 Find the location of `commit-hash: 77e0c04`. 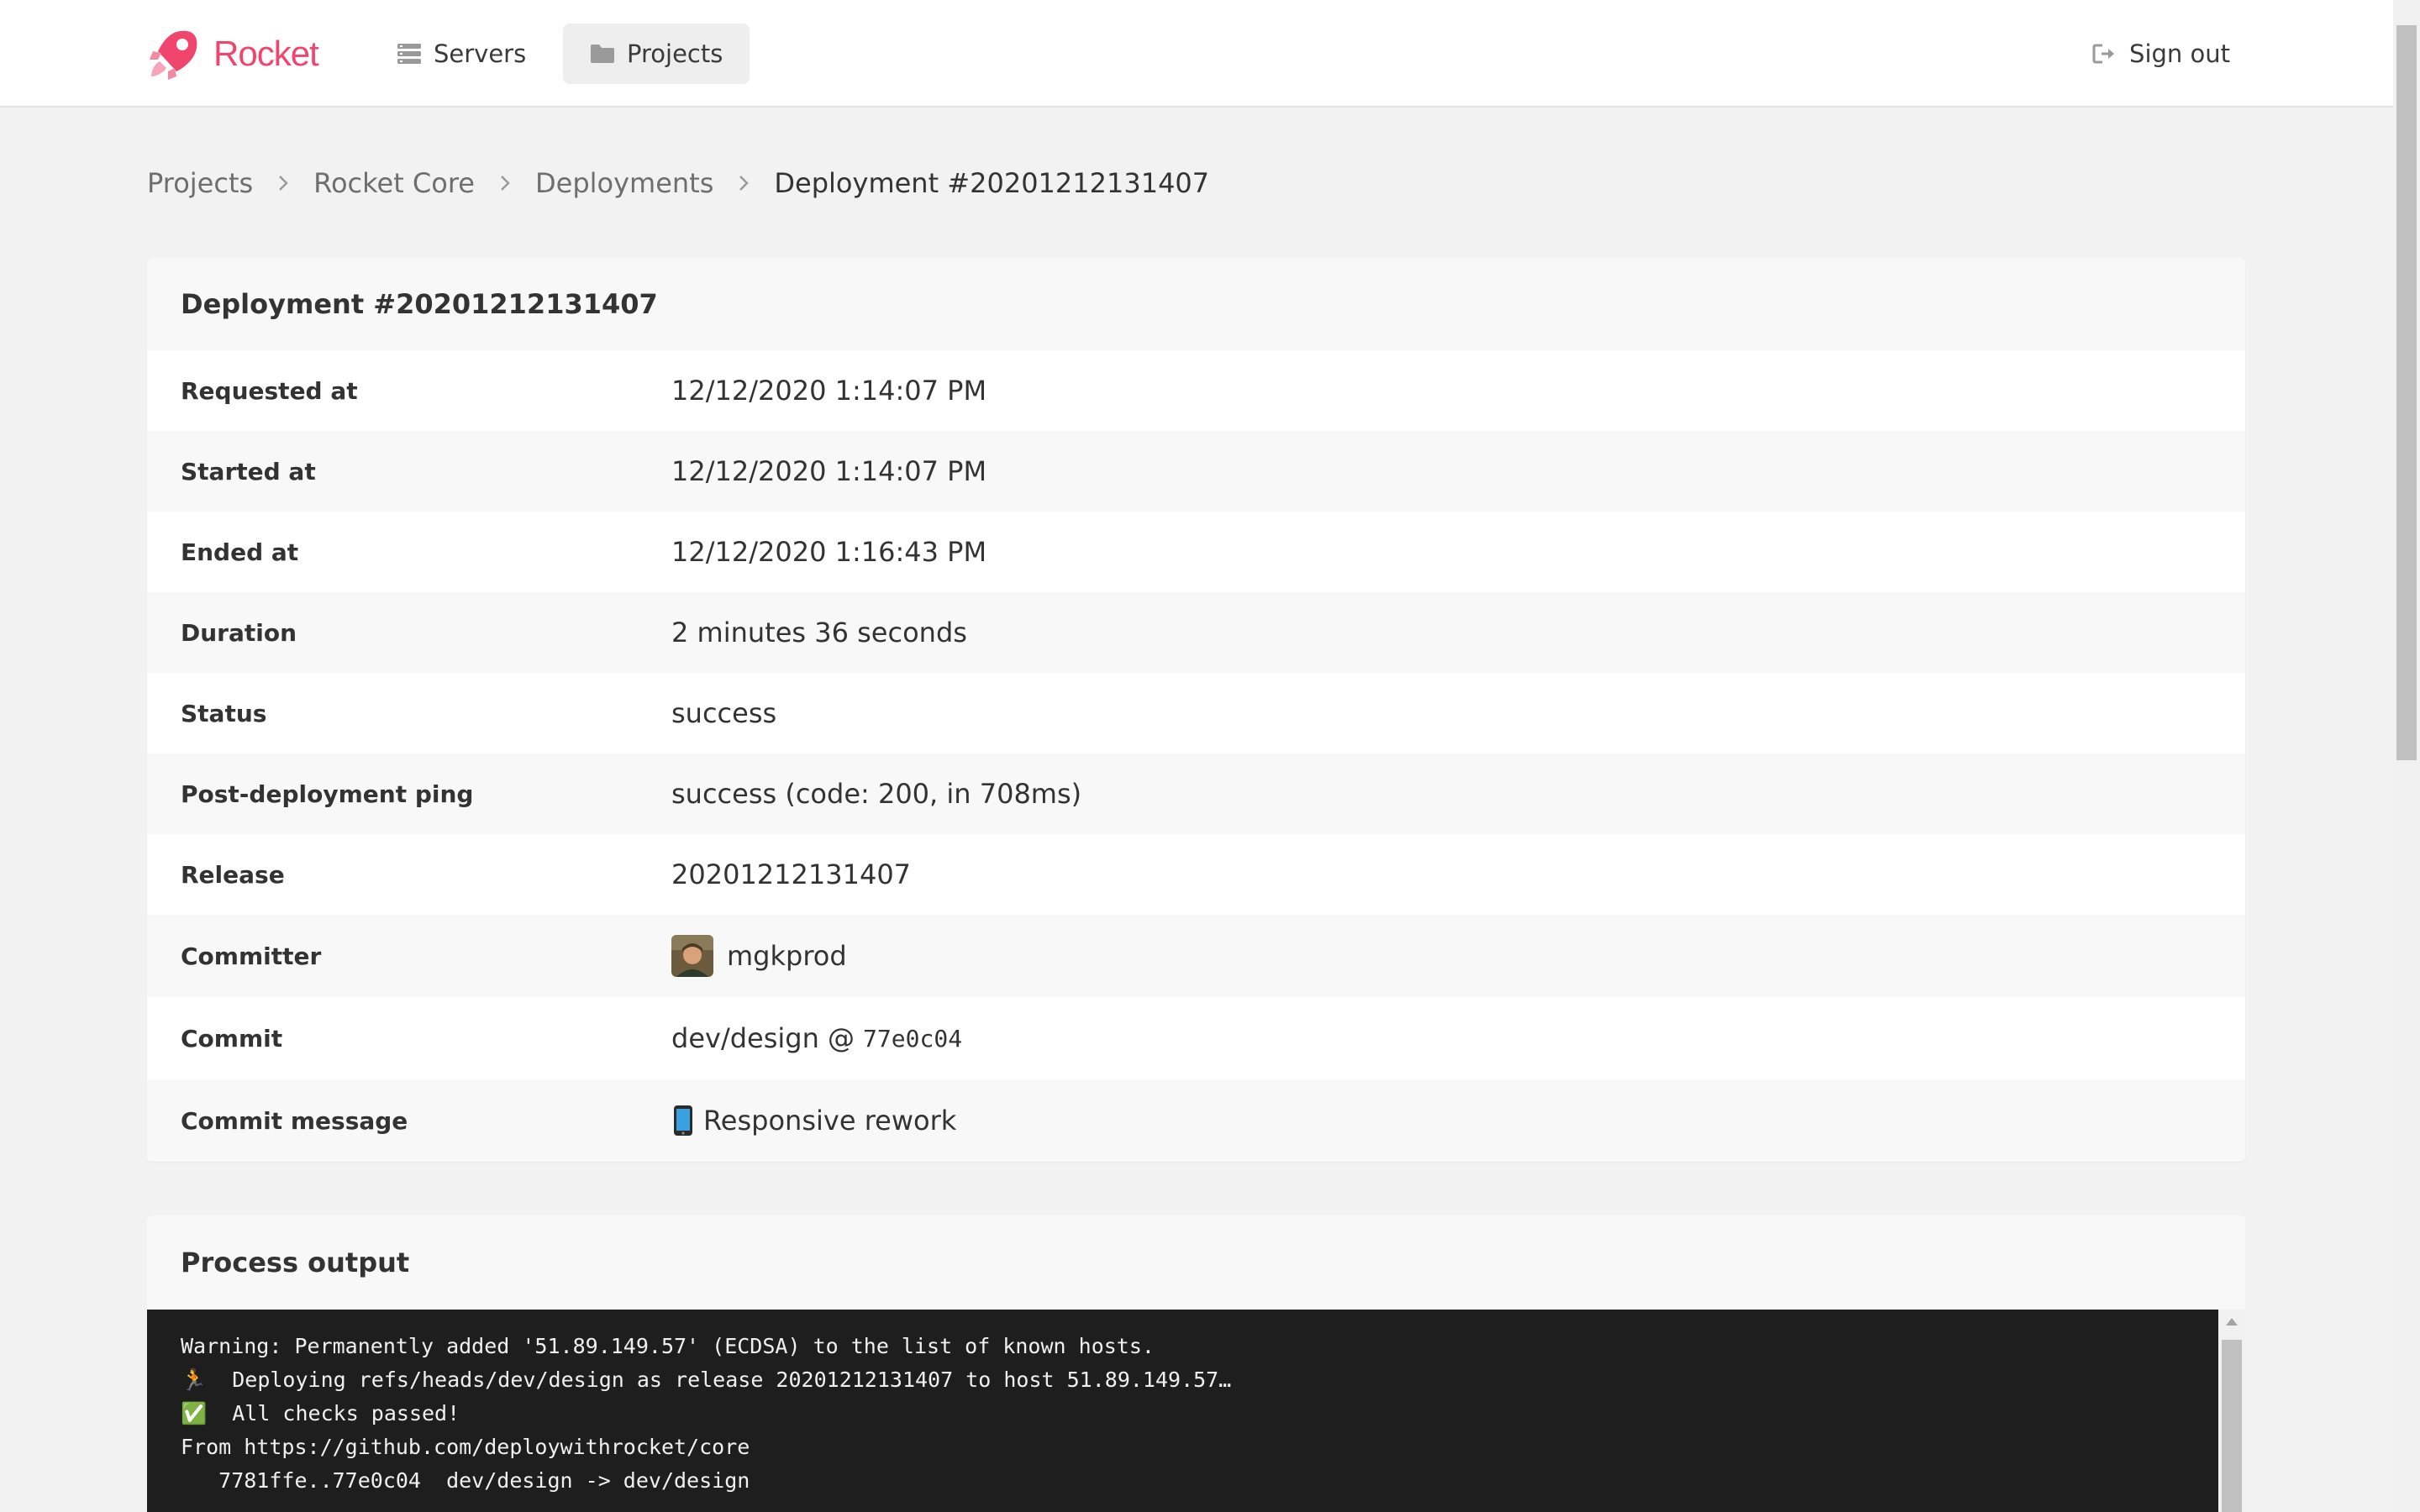

commit-hash: 77e0c04 is located at coordinates (913, 1038).